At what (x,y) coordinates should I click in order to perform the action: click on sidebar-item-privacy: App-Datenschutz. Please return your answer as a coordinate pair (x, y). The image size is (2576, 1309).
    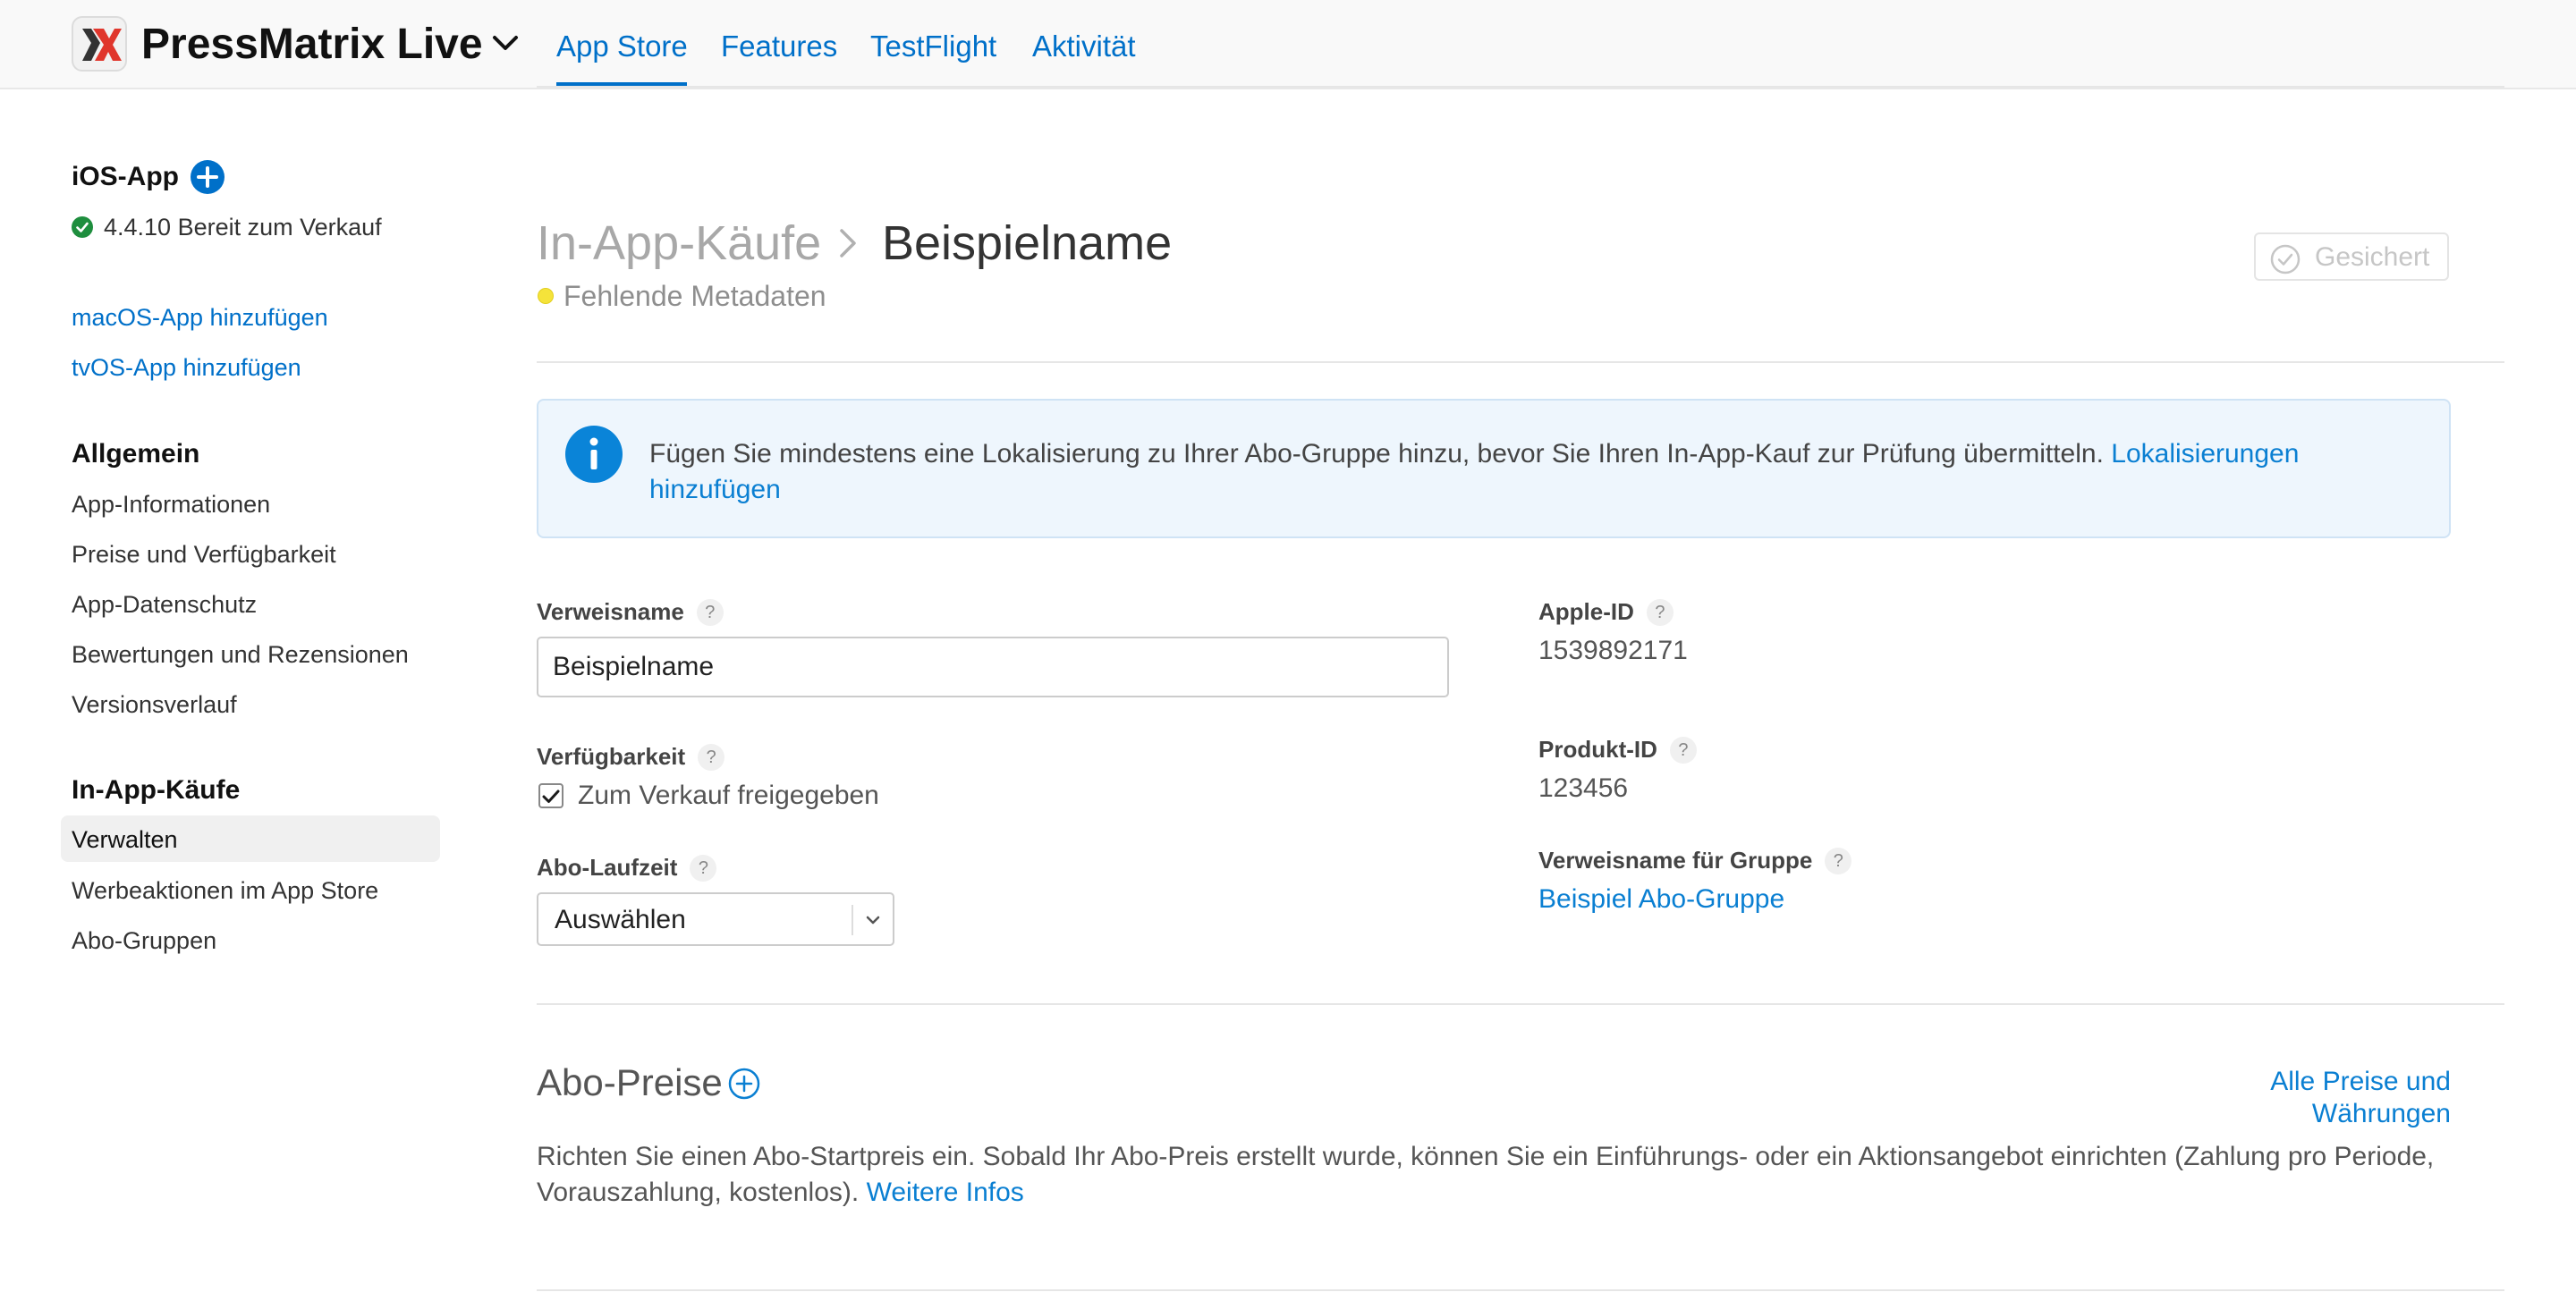
    Looking at the image, I should click on (164, 604).